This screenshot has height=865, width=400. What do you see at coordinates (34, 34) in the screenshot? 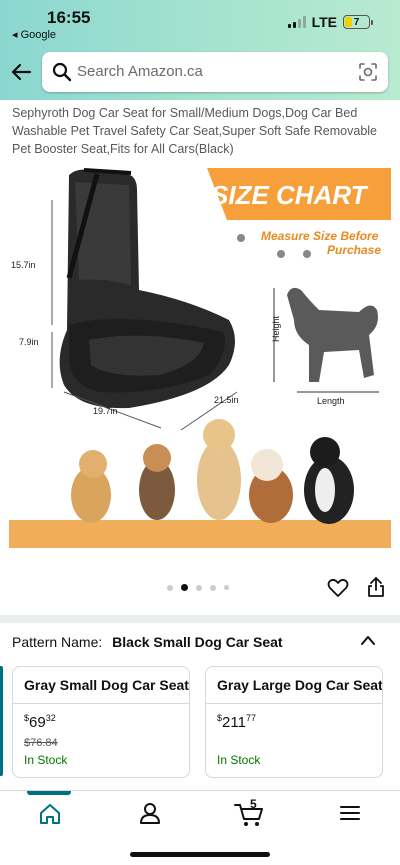
I see `back-to-google-link: ◂ Google` at bounding box center [34, 34].